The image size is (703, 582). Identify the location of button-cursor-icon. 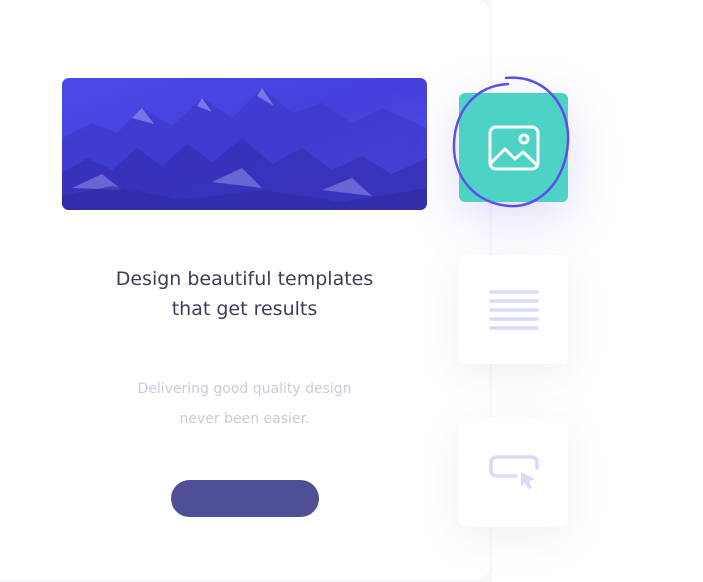
(513, 471).